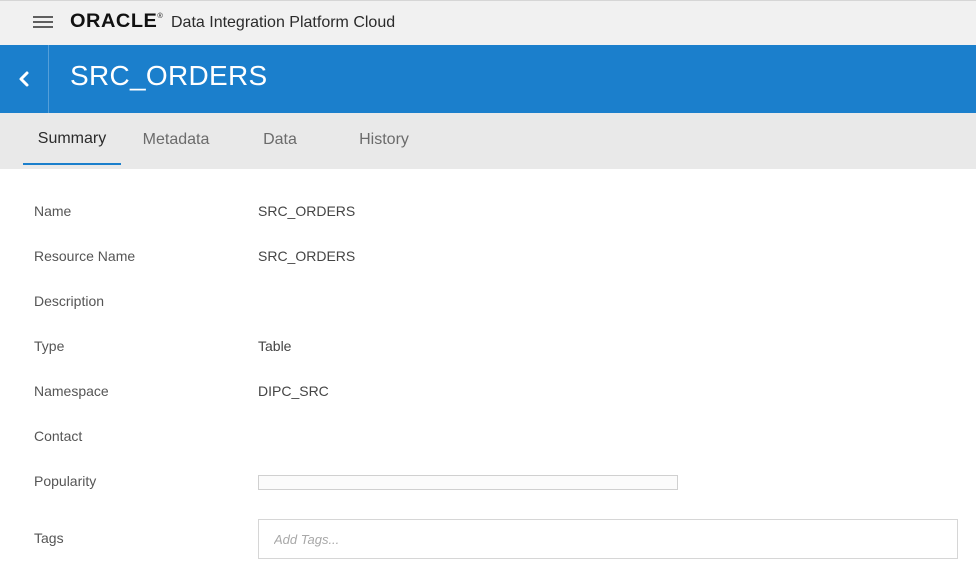 The height and width of the screenshot is (575, 976). Describe the element at coordinates (71, 391) in the screenshot. I see `namespace-label: Namespace` at that location.